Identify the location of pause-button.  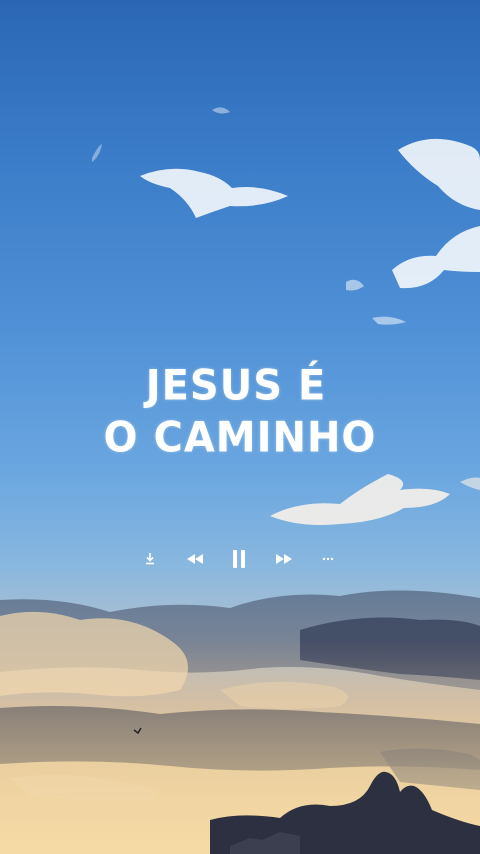
(239, 559).